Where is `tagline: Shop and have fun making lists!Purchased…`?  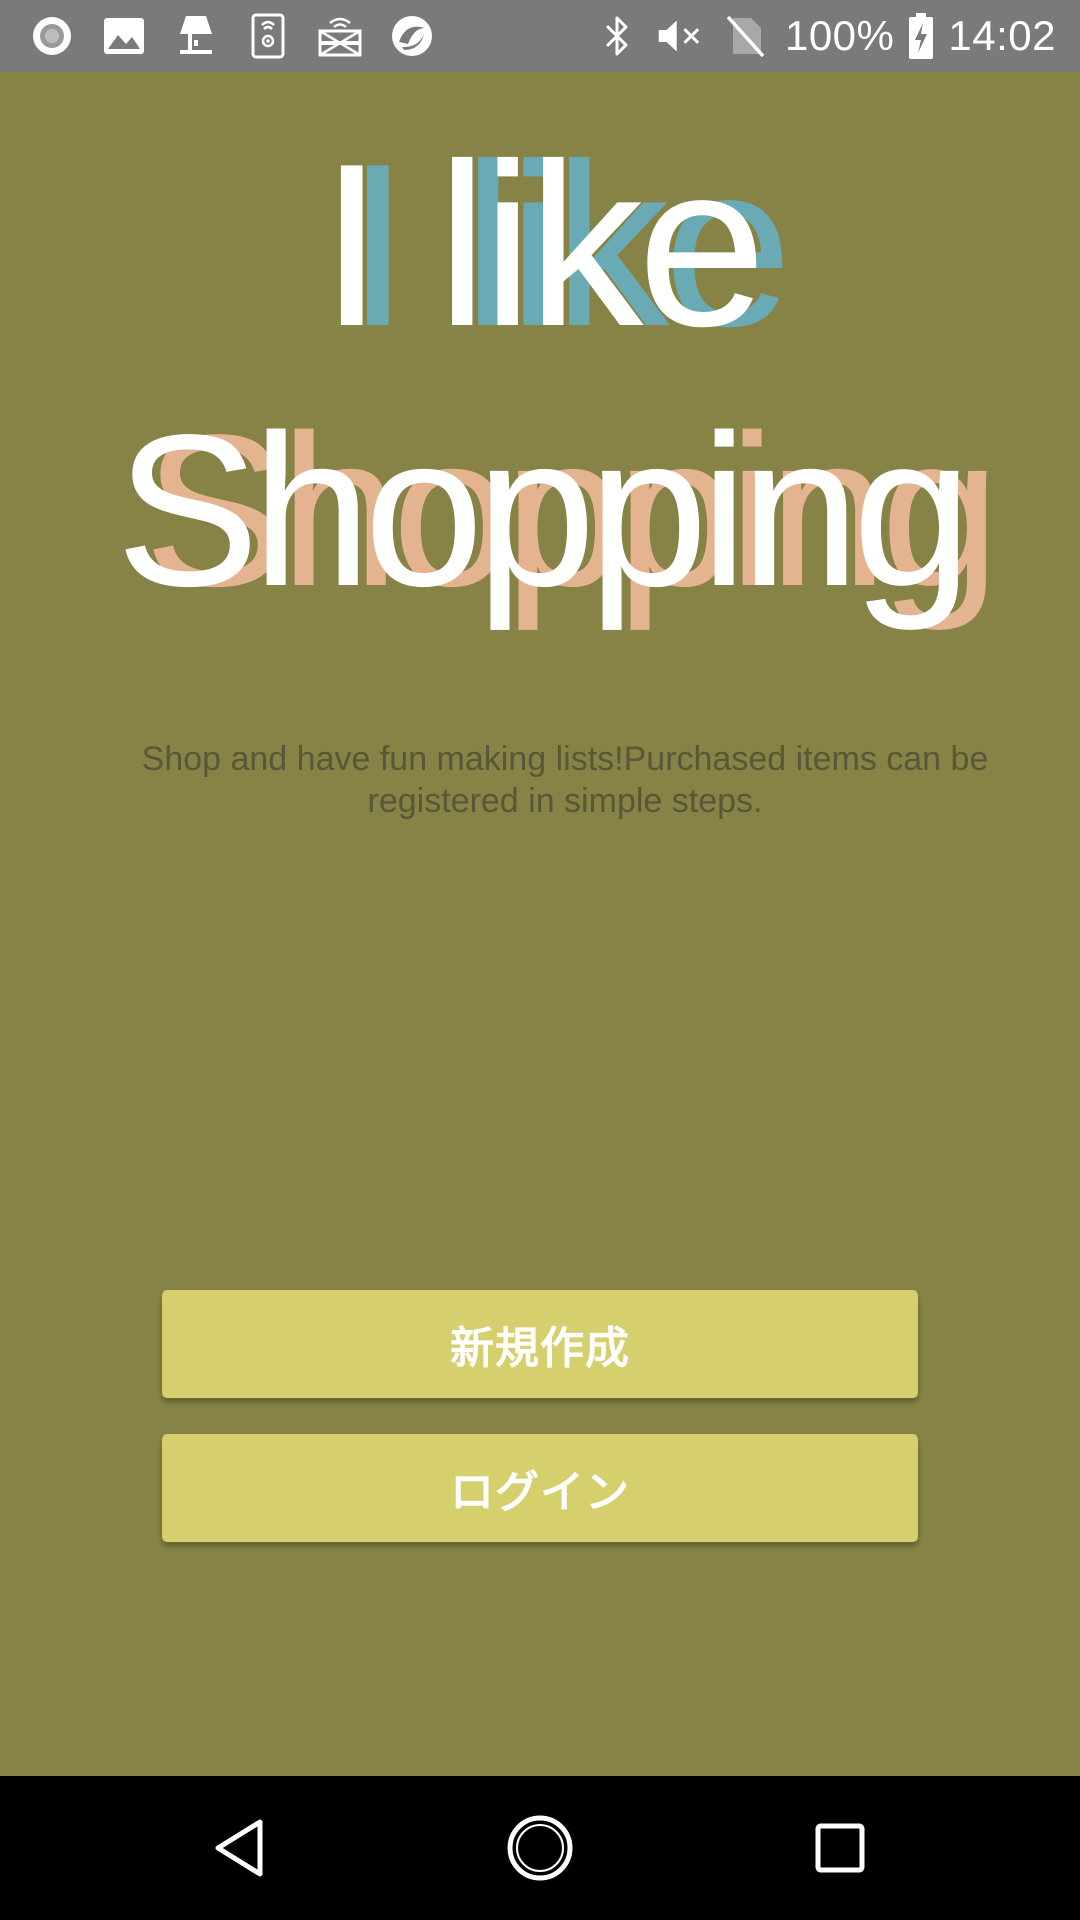
tagline: Shop and have fun making lists!Purchased… is located at coordinates (565, 780).